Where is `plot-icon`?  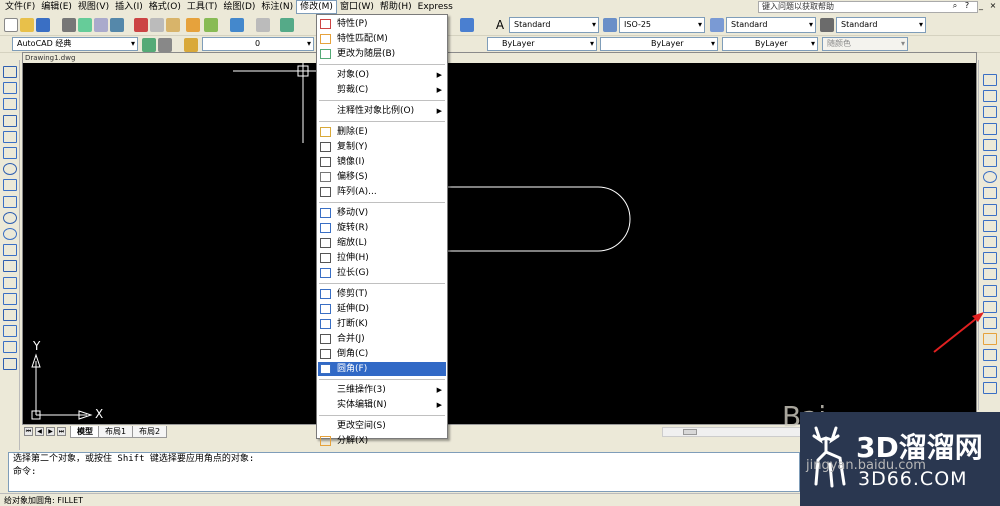
plot-icon is located at coordinates (117, 25).